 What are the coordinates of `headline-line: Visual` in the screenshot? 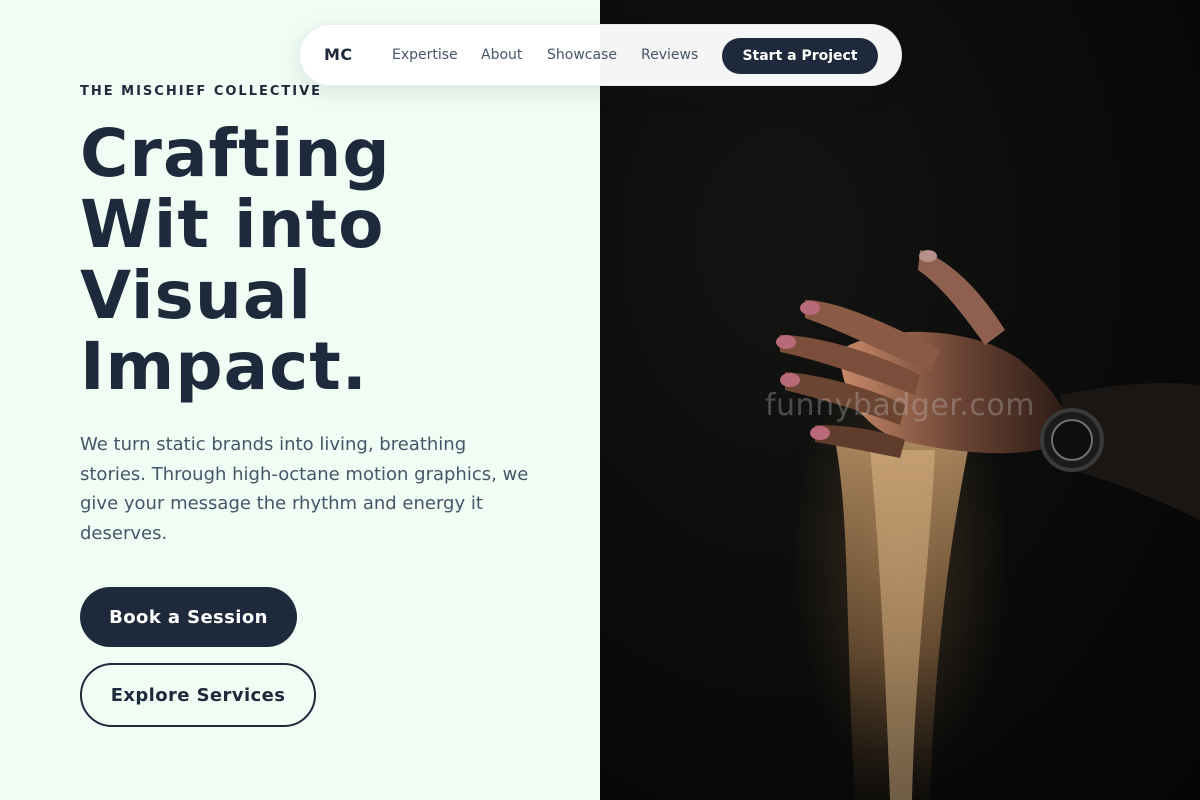 It's located at (196, 295).